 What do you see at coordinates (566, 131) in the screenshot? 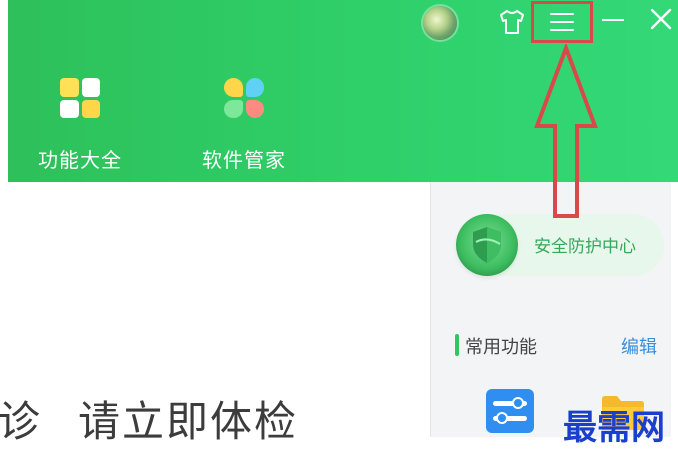
I see `red-arrow-up` at bounding box center [566, 131].